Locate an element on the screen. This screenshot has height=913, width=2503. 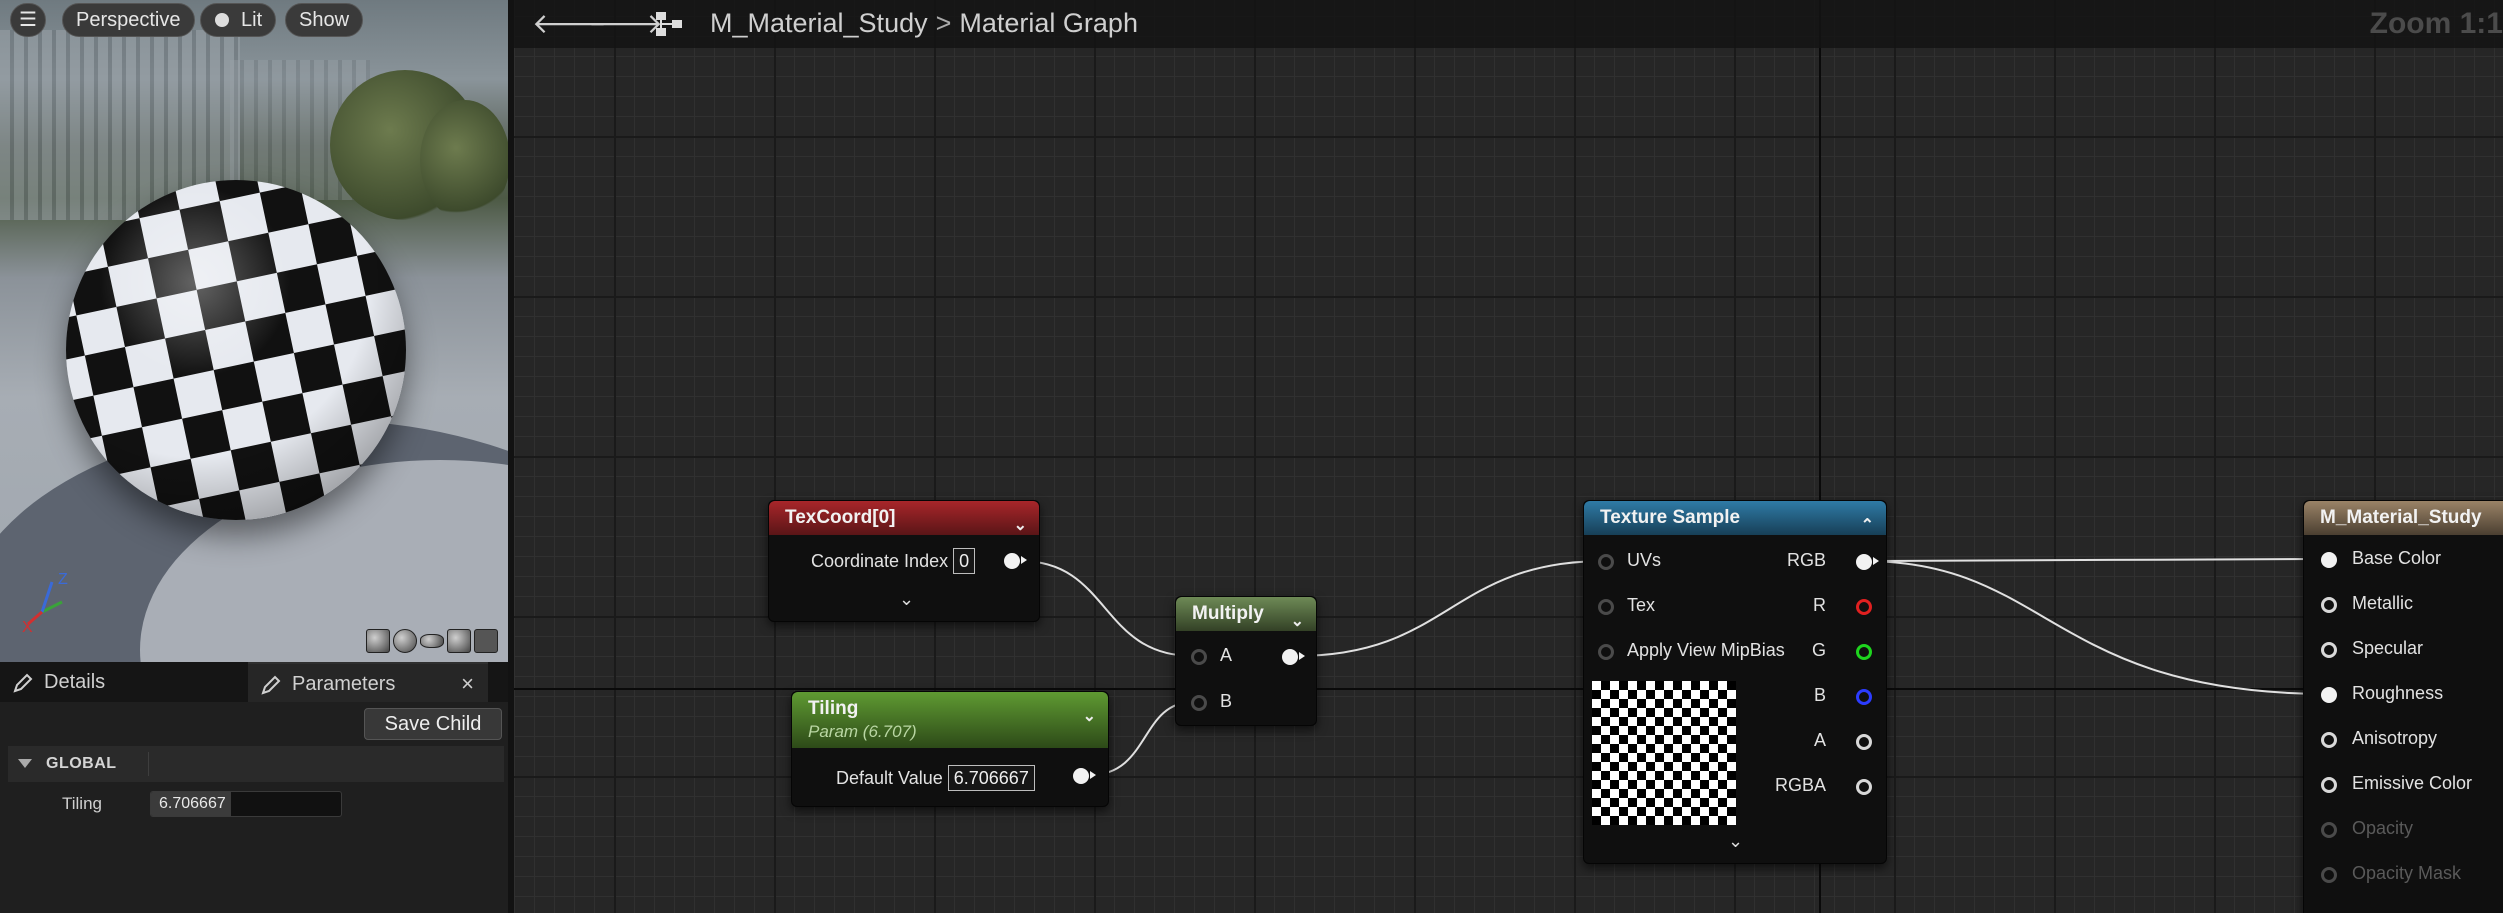
input-pin-opacity is located at coordinates (2329, 830).